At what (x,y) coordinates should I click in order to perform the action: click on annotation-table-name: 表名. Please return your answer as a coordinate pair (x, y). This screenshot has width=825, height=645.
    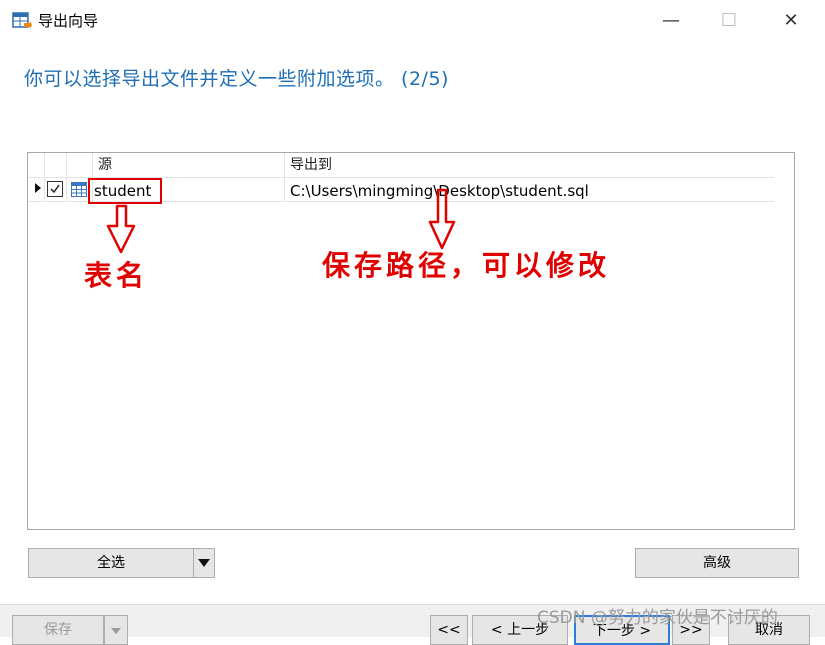
    Looking at the image, I should click on (116, 275).